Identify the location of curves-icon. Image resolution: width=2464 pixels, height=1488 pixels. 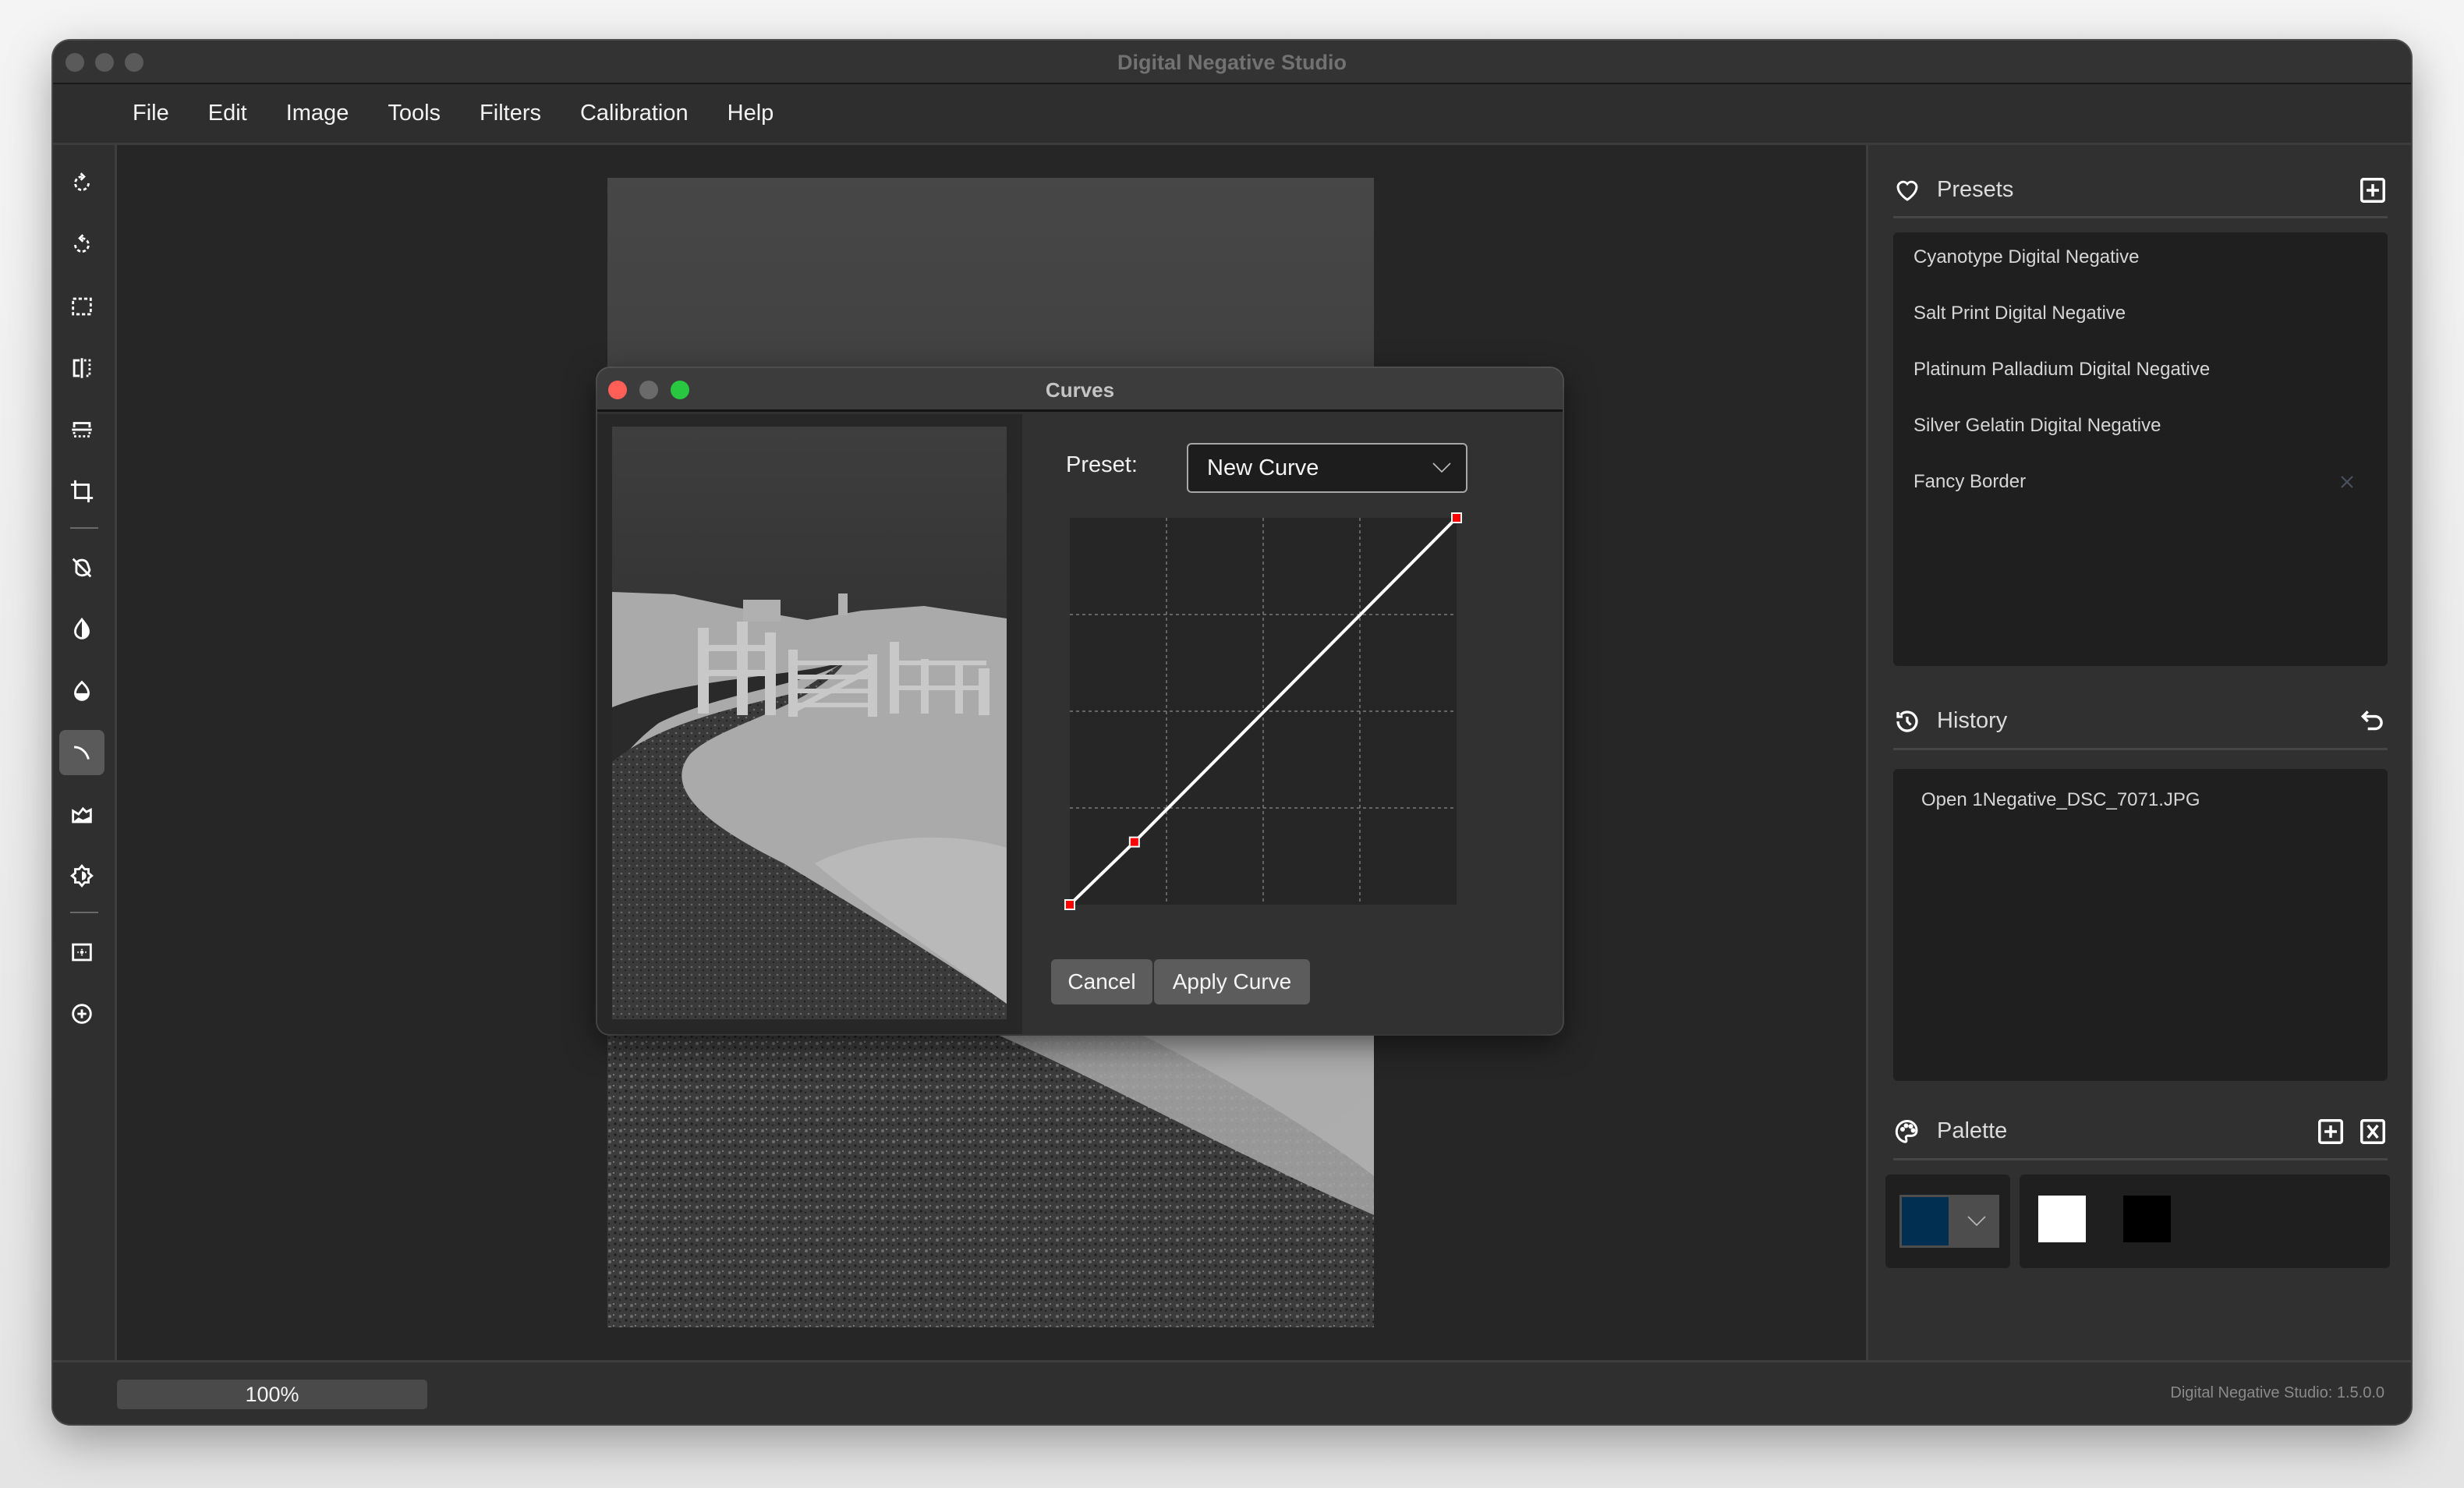
(81, 753).